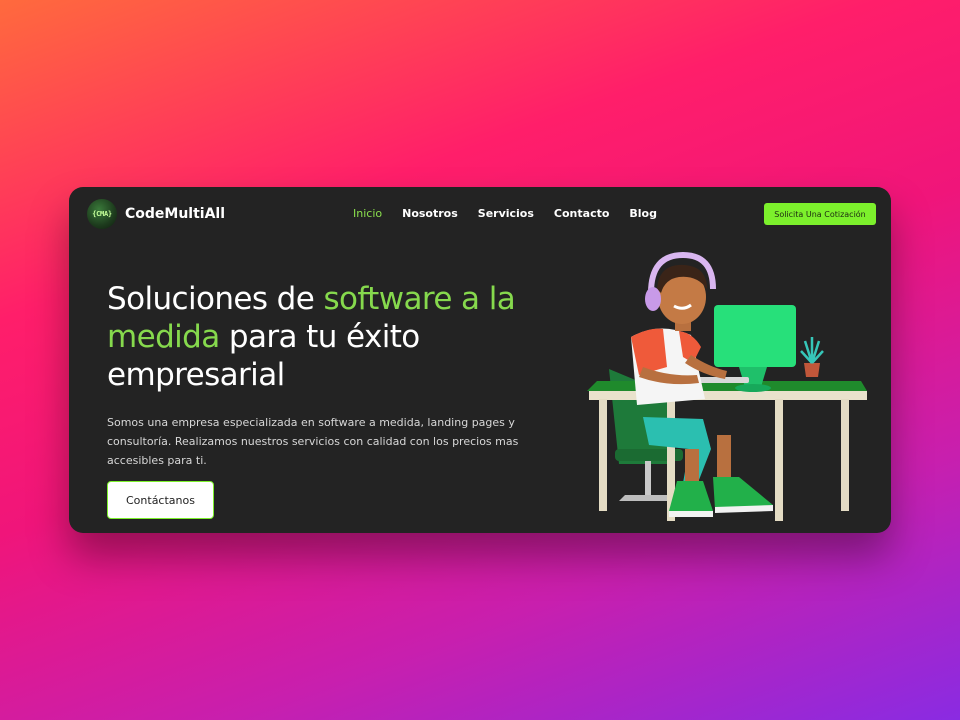  Describe the element at coordinates (691, 496) in the screenshot. I see `shoe-right` at that location.